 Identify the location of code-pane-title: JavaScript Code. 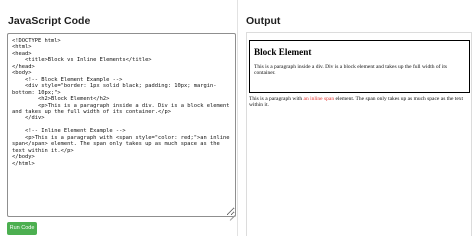
(49, 21).